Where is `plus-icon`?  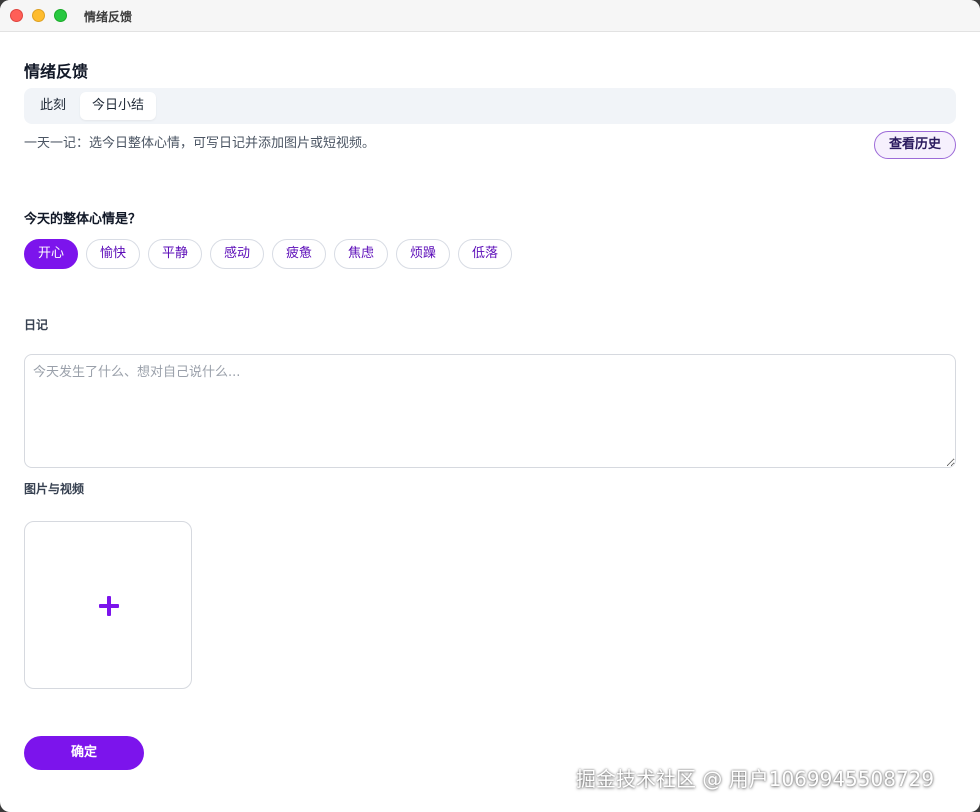
plus-icon is located at coordinates (109, 606).